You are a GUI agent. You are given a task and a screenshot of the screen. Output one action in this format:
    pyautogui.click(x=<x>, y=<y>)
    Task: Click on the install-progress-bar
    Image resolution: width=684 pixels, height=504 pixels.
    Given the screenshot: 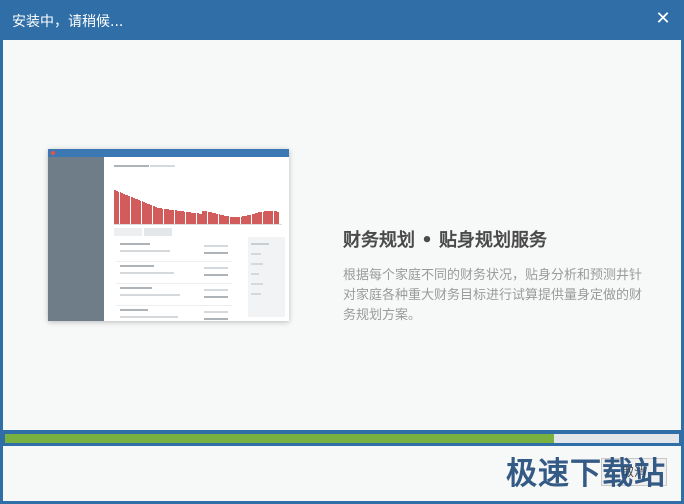 What is the action you would take?
    pyautogui.click(x=342, y=438)
    